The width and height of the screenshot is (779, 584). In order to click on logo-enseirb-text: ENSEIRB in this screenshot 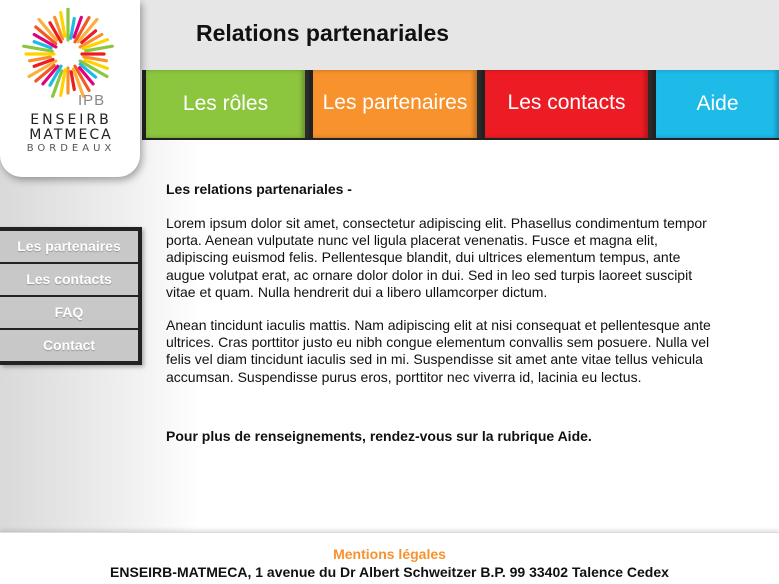, I will do `click(71, 120)`.